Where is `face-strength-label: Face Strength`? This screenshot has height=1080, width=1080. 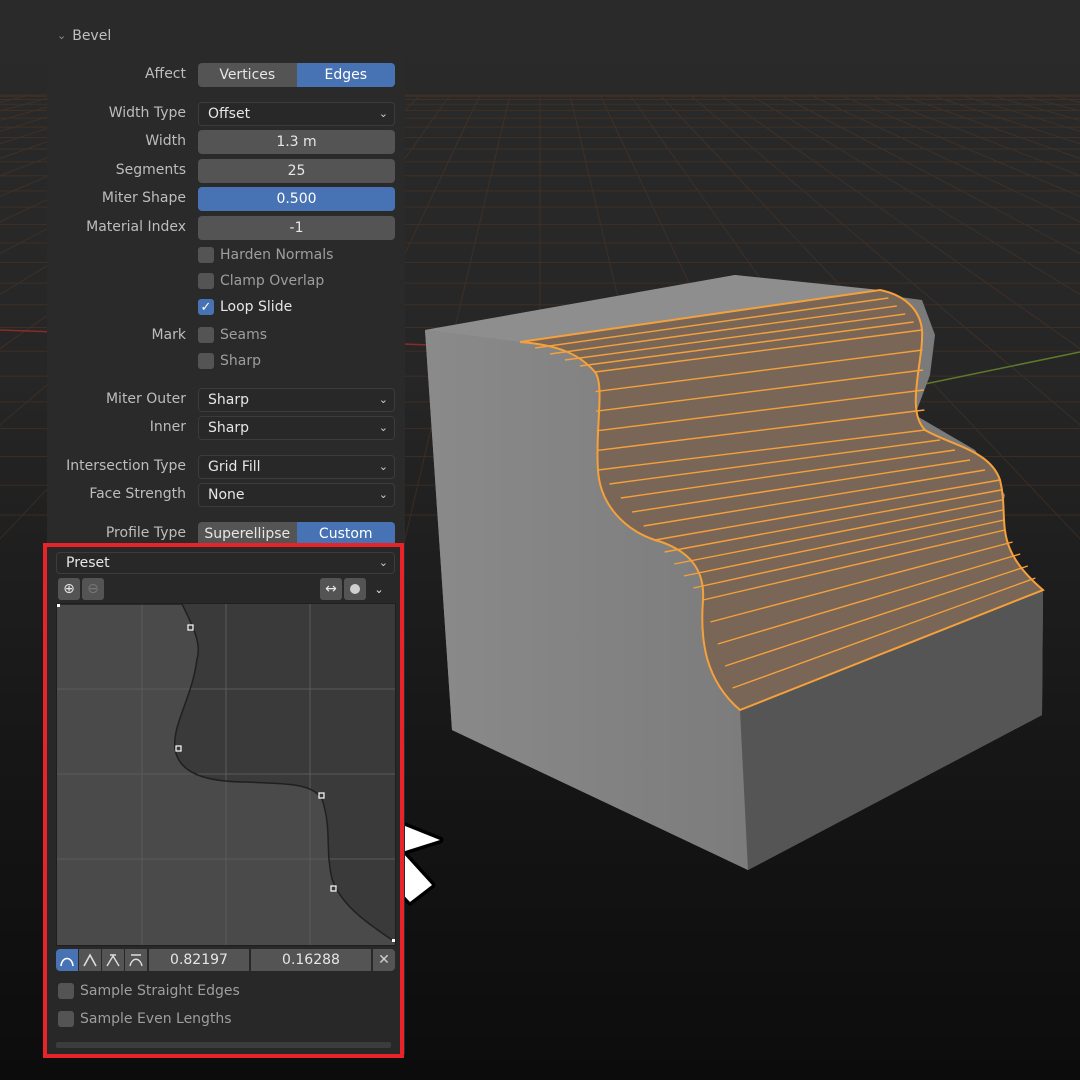
face-strength-label: Face Strength is located at coordinates (137, 494).